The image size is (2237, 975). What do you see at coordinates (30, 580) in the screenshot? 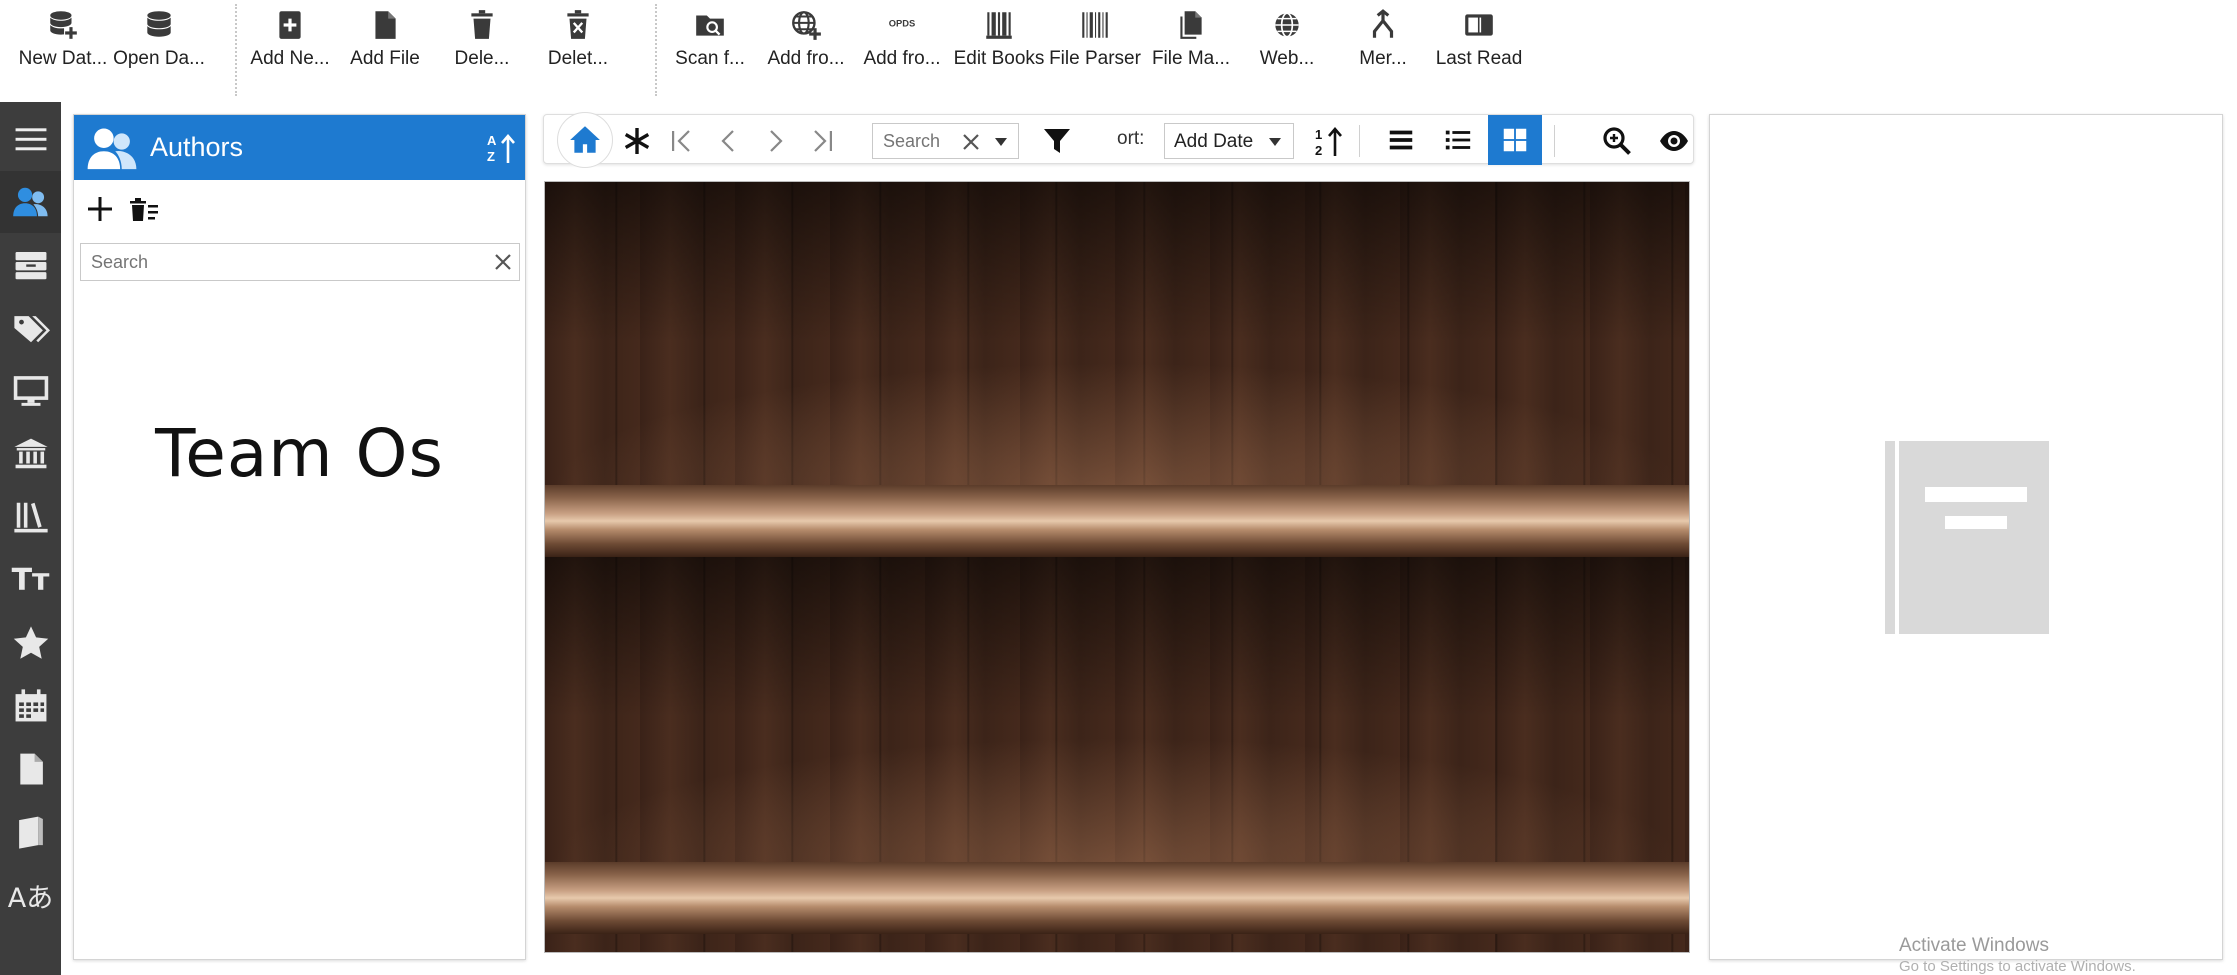
I see `nav-fonts: Tт` at bounding box center [30, 580].